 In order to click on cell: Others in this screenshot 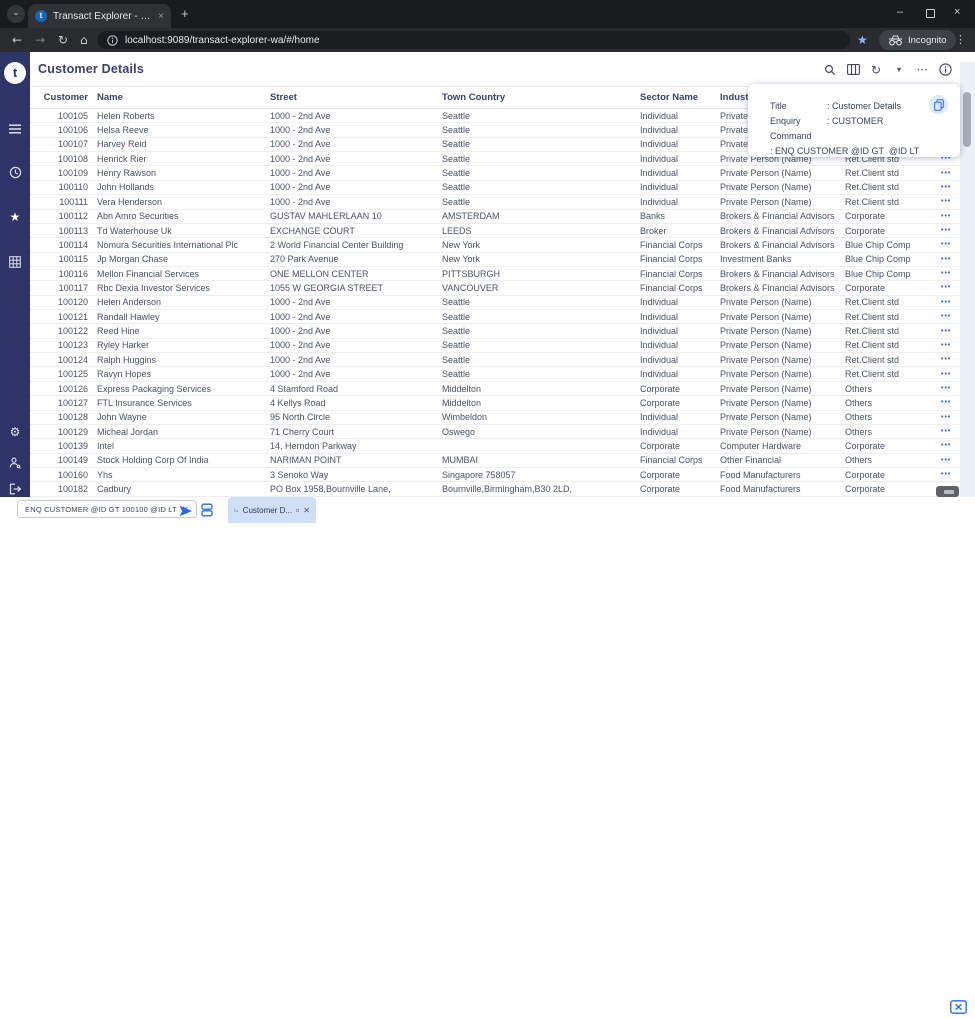, I will do `click(859, 402)`.